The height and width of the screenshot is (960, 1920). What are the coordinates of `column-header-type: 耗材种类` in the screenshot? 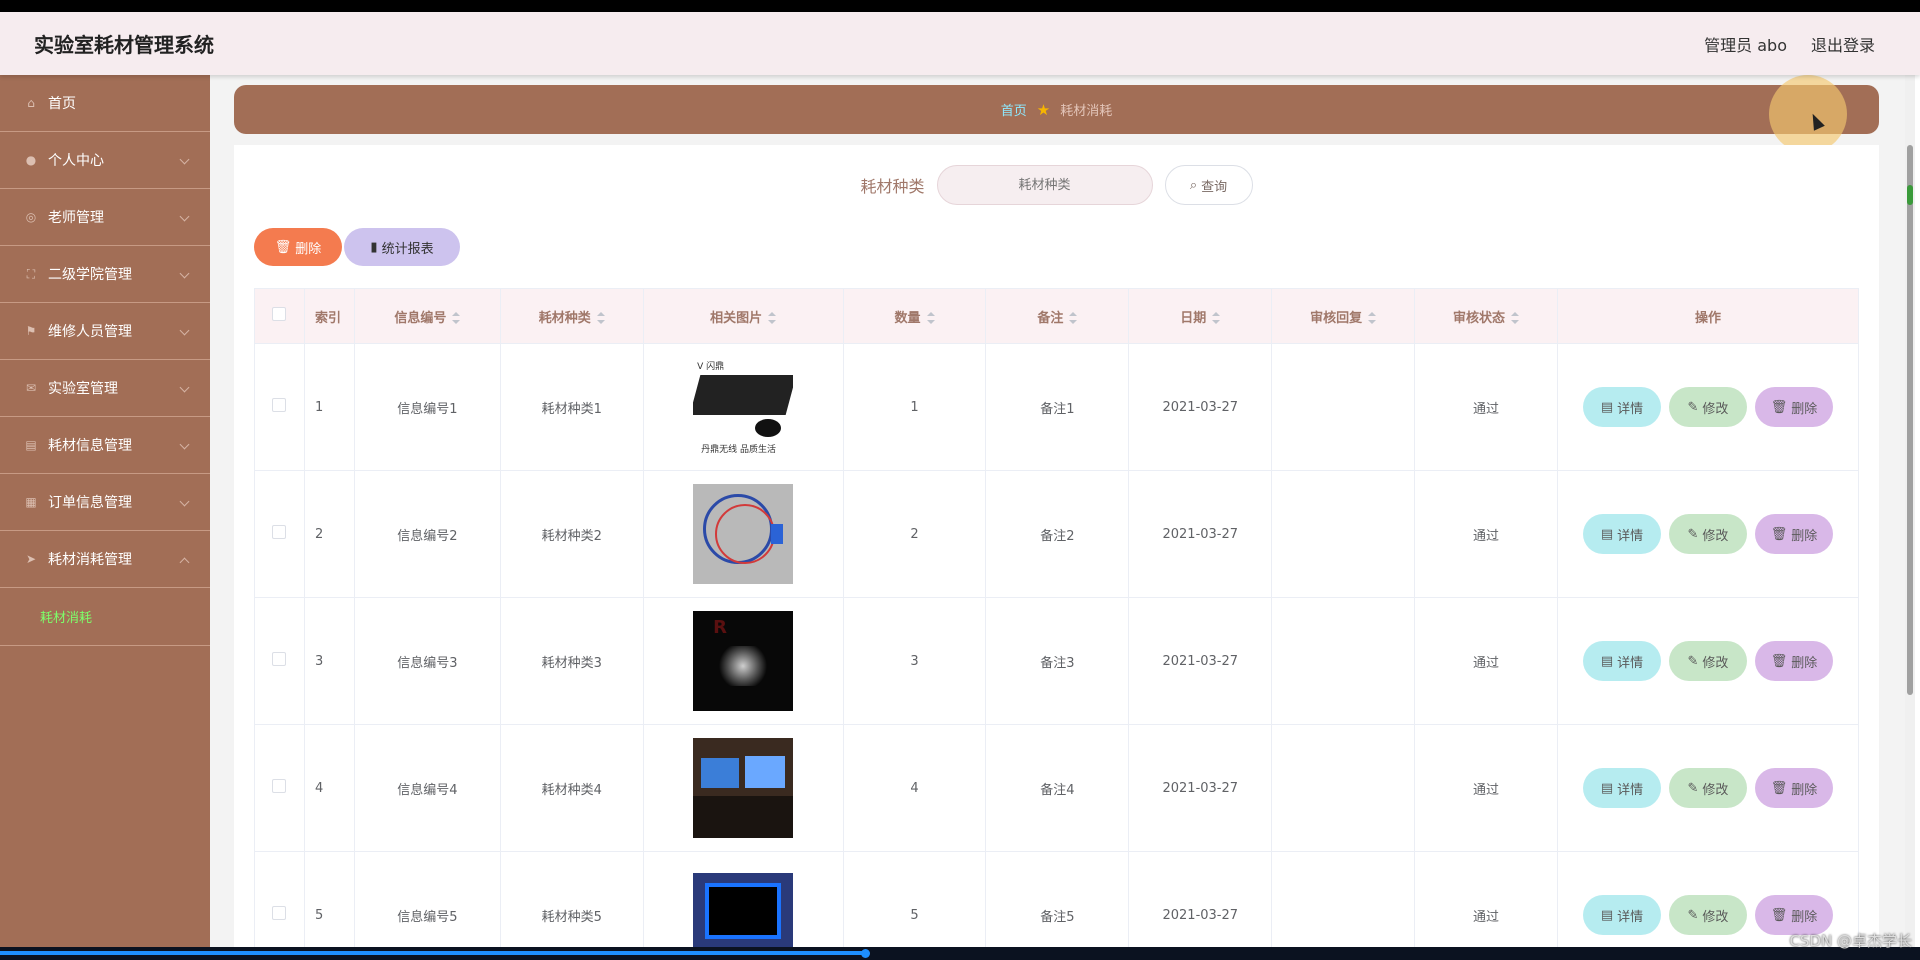 It's located at (571, 316).